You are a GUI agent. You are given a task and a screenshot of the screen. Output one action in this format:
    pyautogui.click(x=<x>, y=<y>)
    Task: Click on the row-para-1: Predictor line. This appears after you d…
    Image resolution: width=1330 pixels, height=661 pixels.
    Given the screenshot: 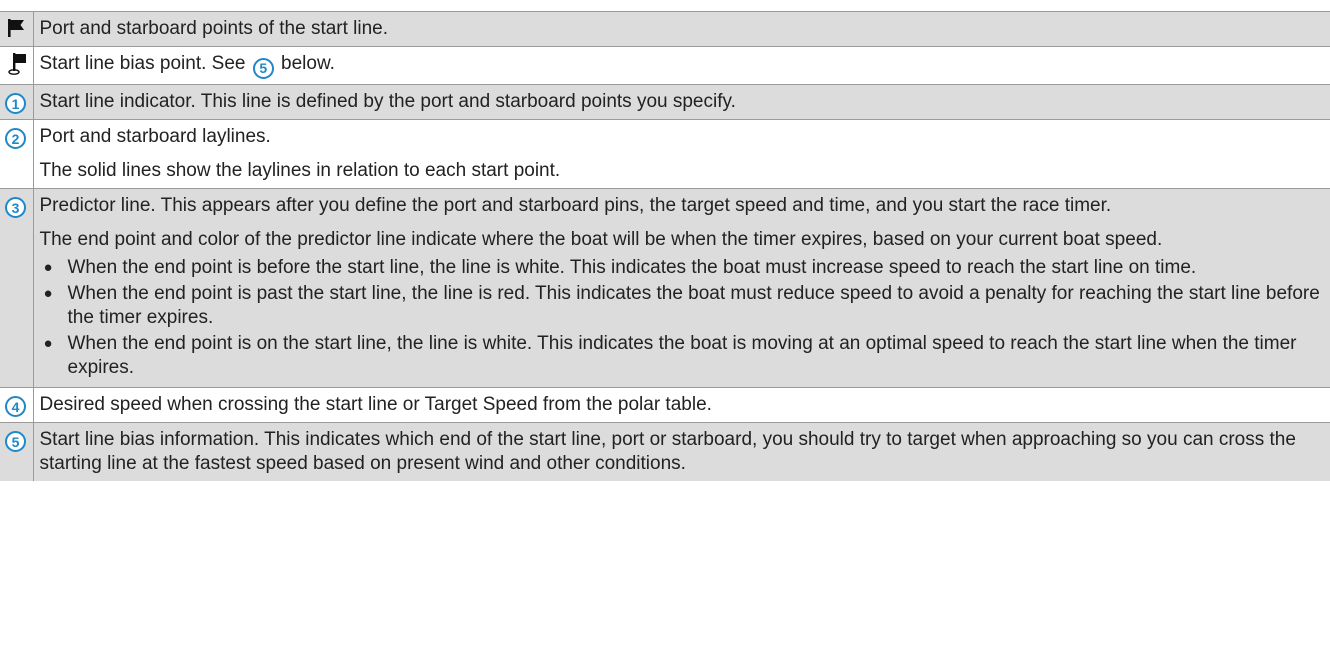 What is the action you would take?
    pyautogui.click(x=575, y=205)
    